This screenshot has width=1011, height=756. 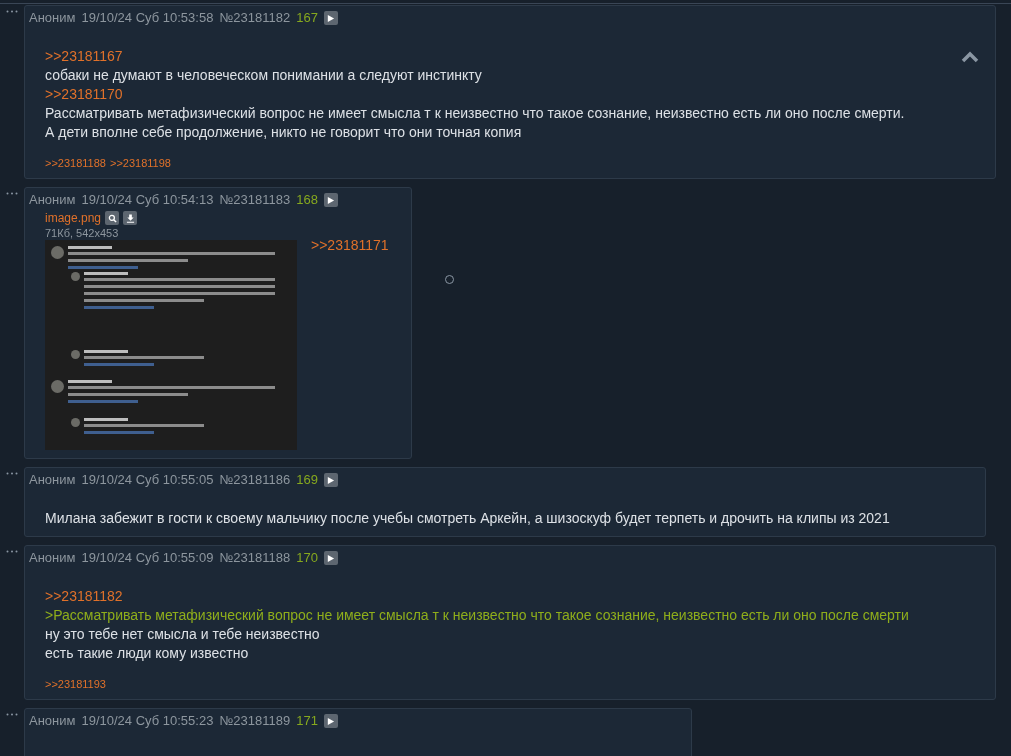 I want to click on search-icon, so click(x=112, y=218).